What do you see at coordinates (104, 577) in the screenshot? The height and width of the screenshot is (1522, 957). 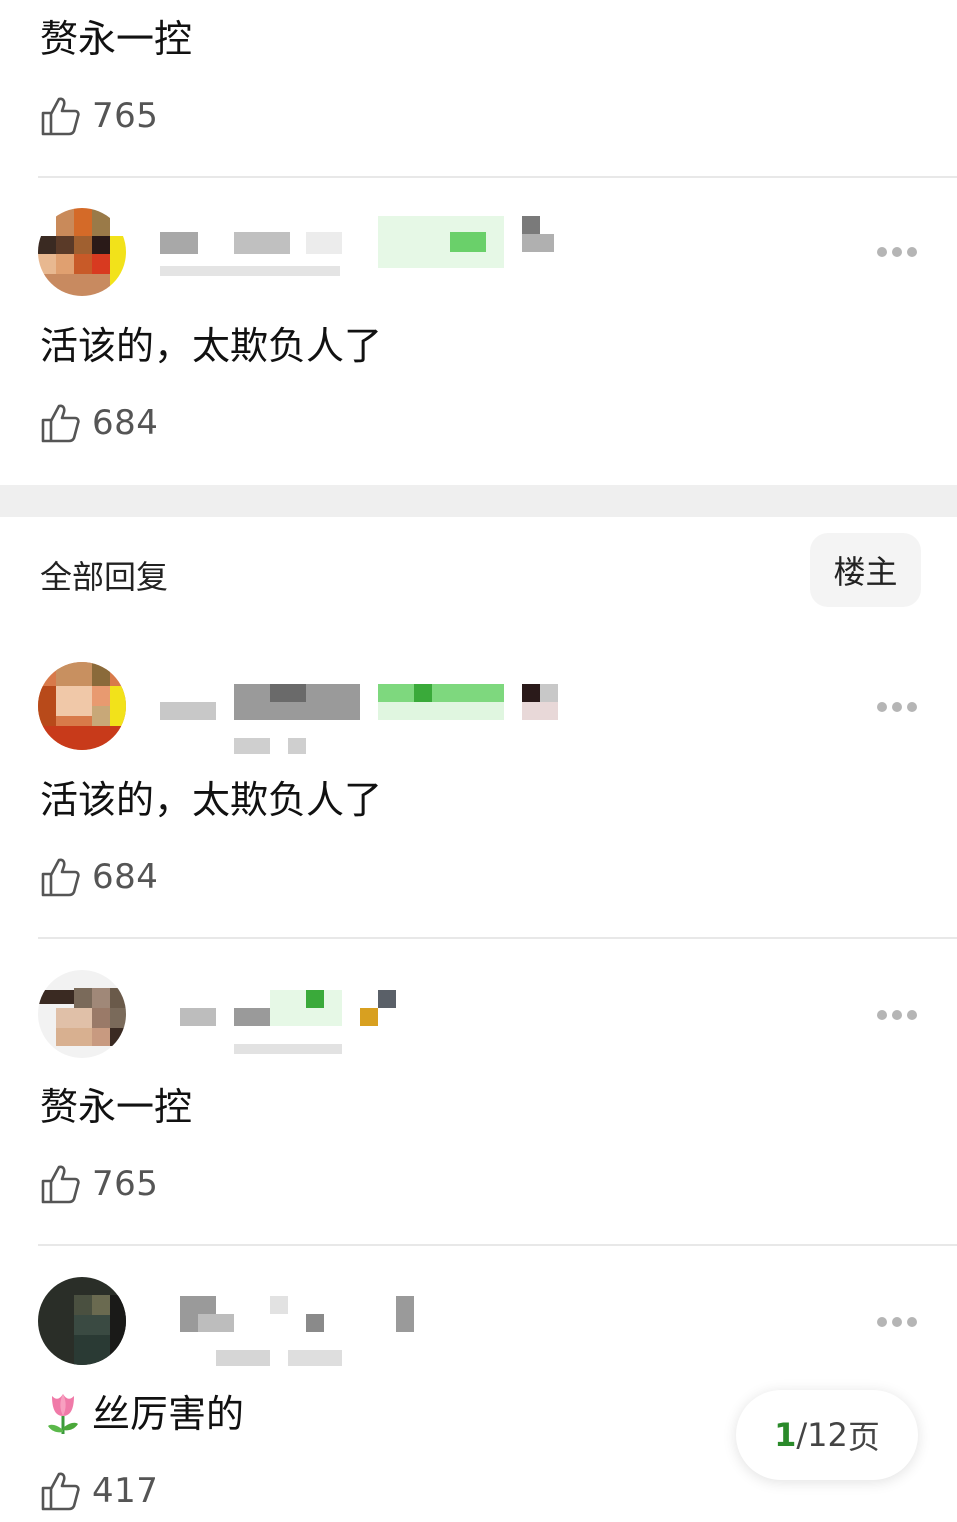 I see `replies-title: 全部回复` at bounding box center [104, 577].